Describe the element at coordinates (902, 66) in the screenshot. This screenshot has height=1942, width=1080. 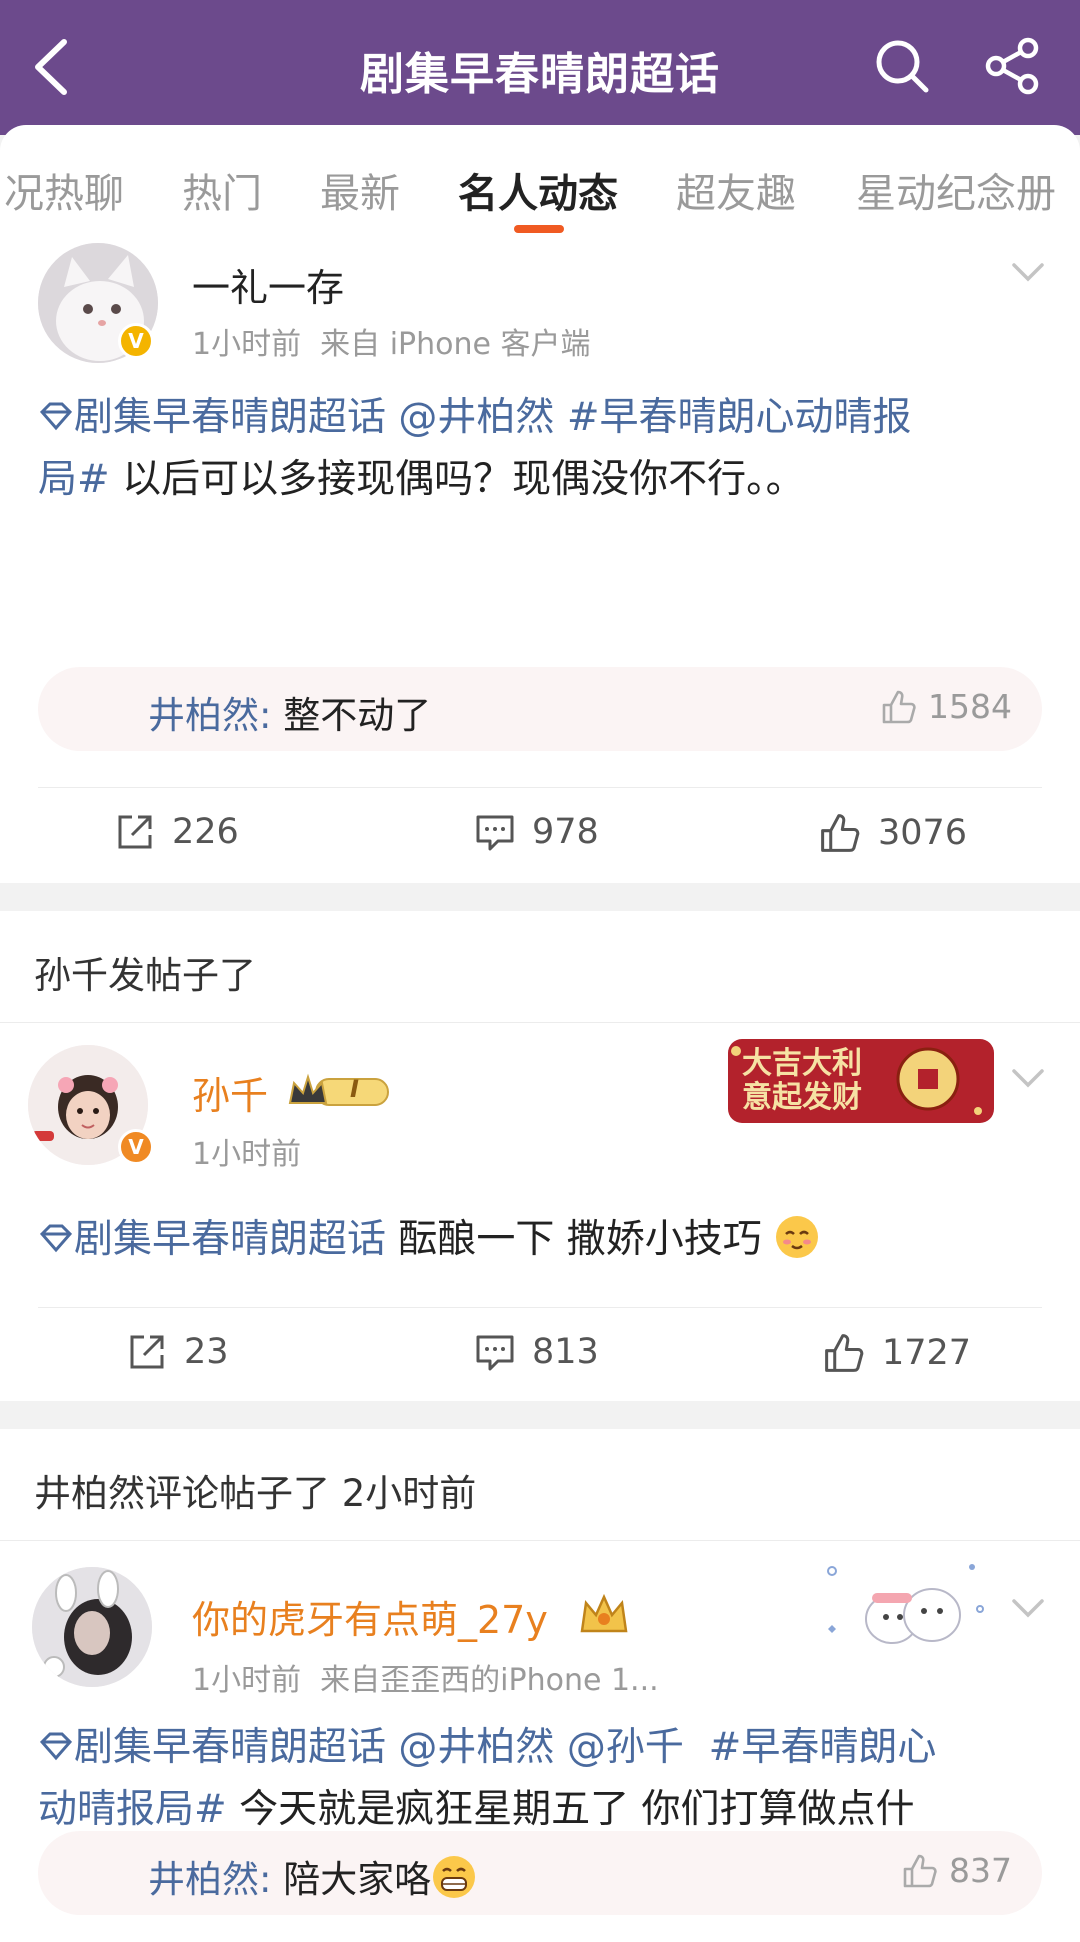
I see `search-icon` at that location.